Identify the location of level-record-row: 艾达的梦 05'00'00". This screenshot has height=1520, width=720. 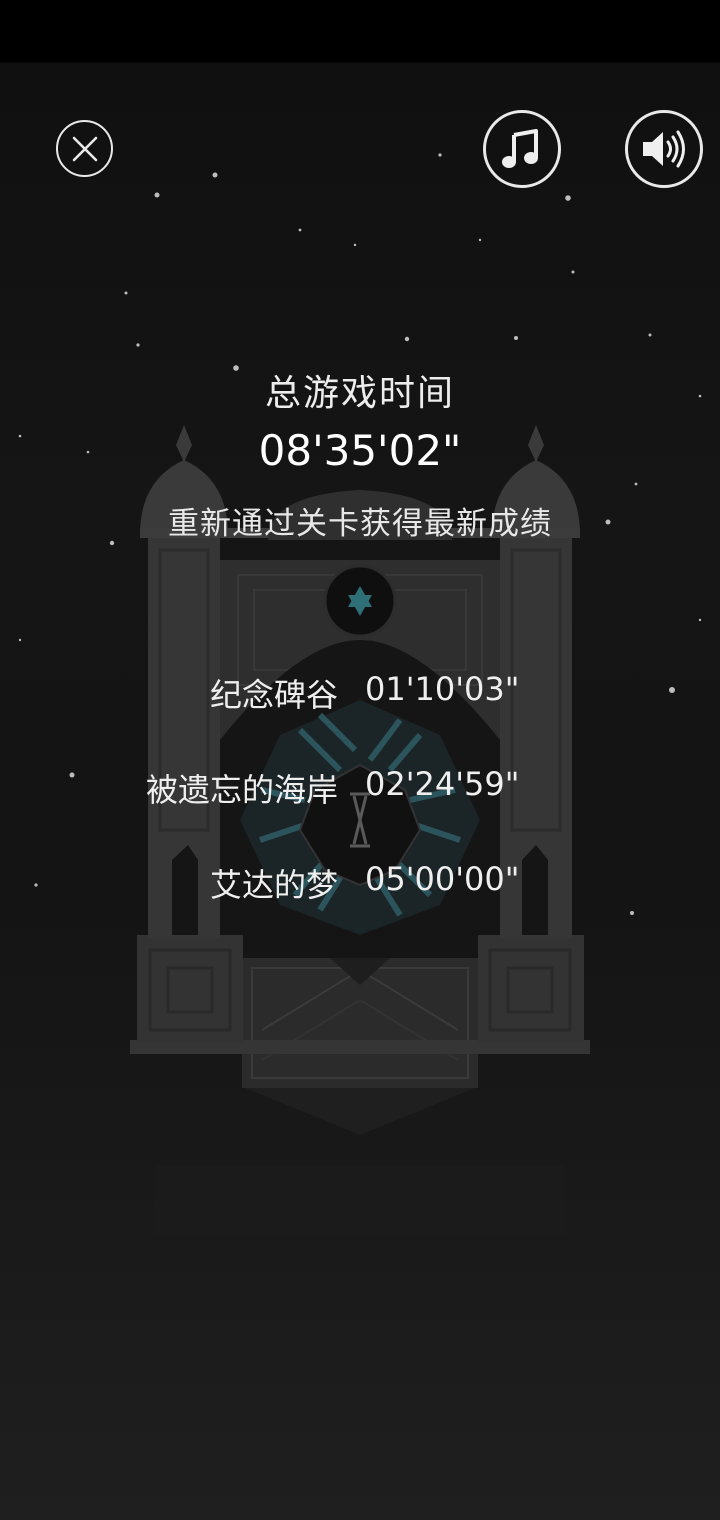
(360, 882).